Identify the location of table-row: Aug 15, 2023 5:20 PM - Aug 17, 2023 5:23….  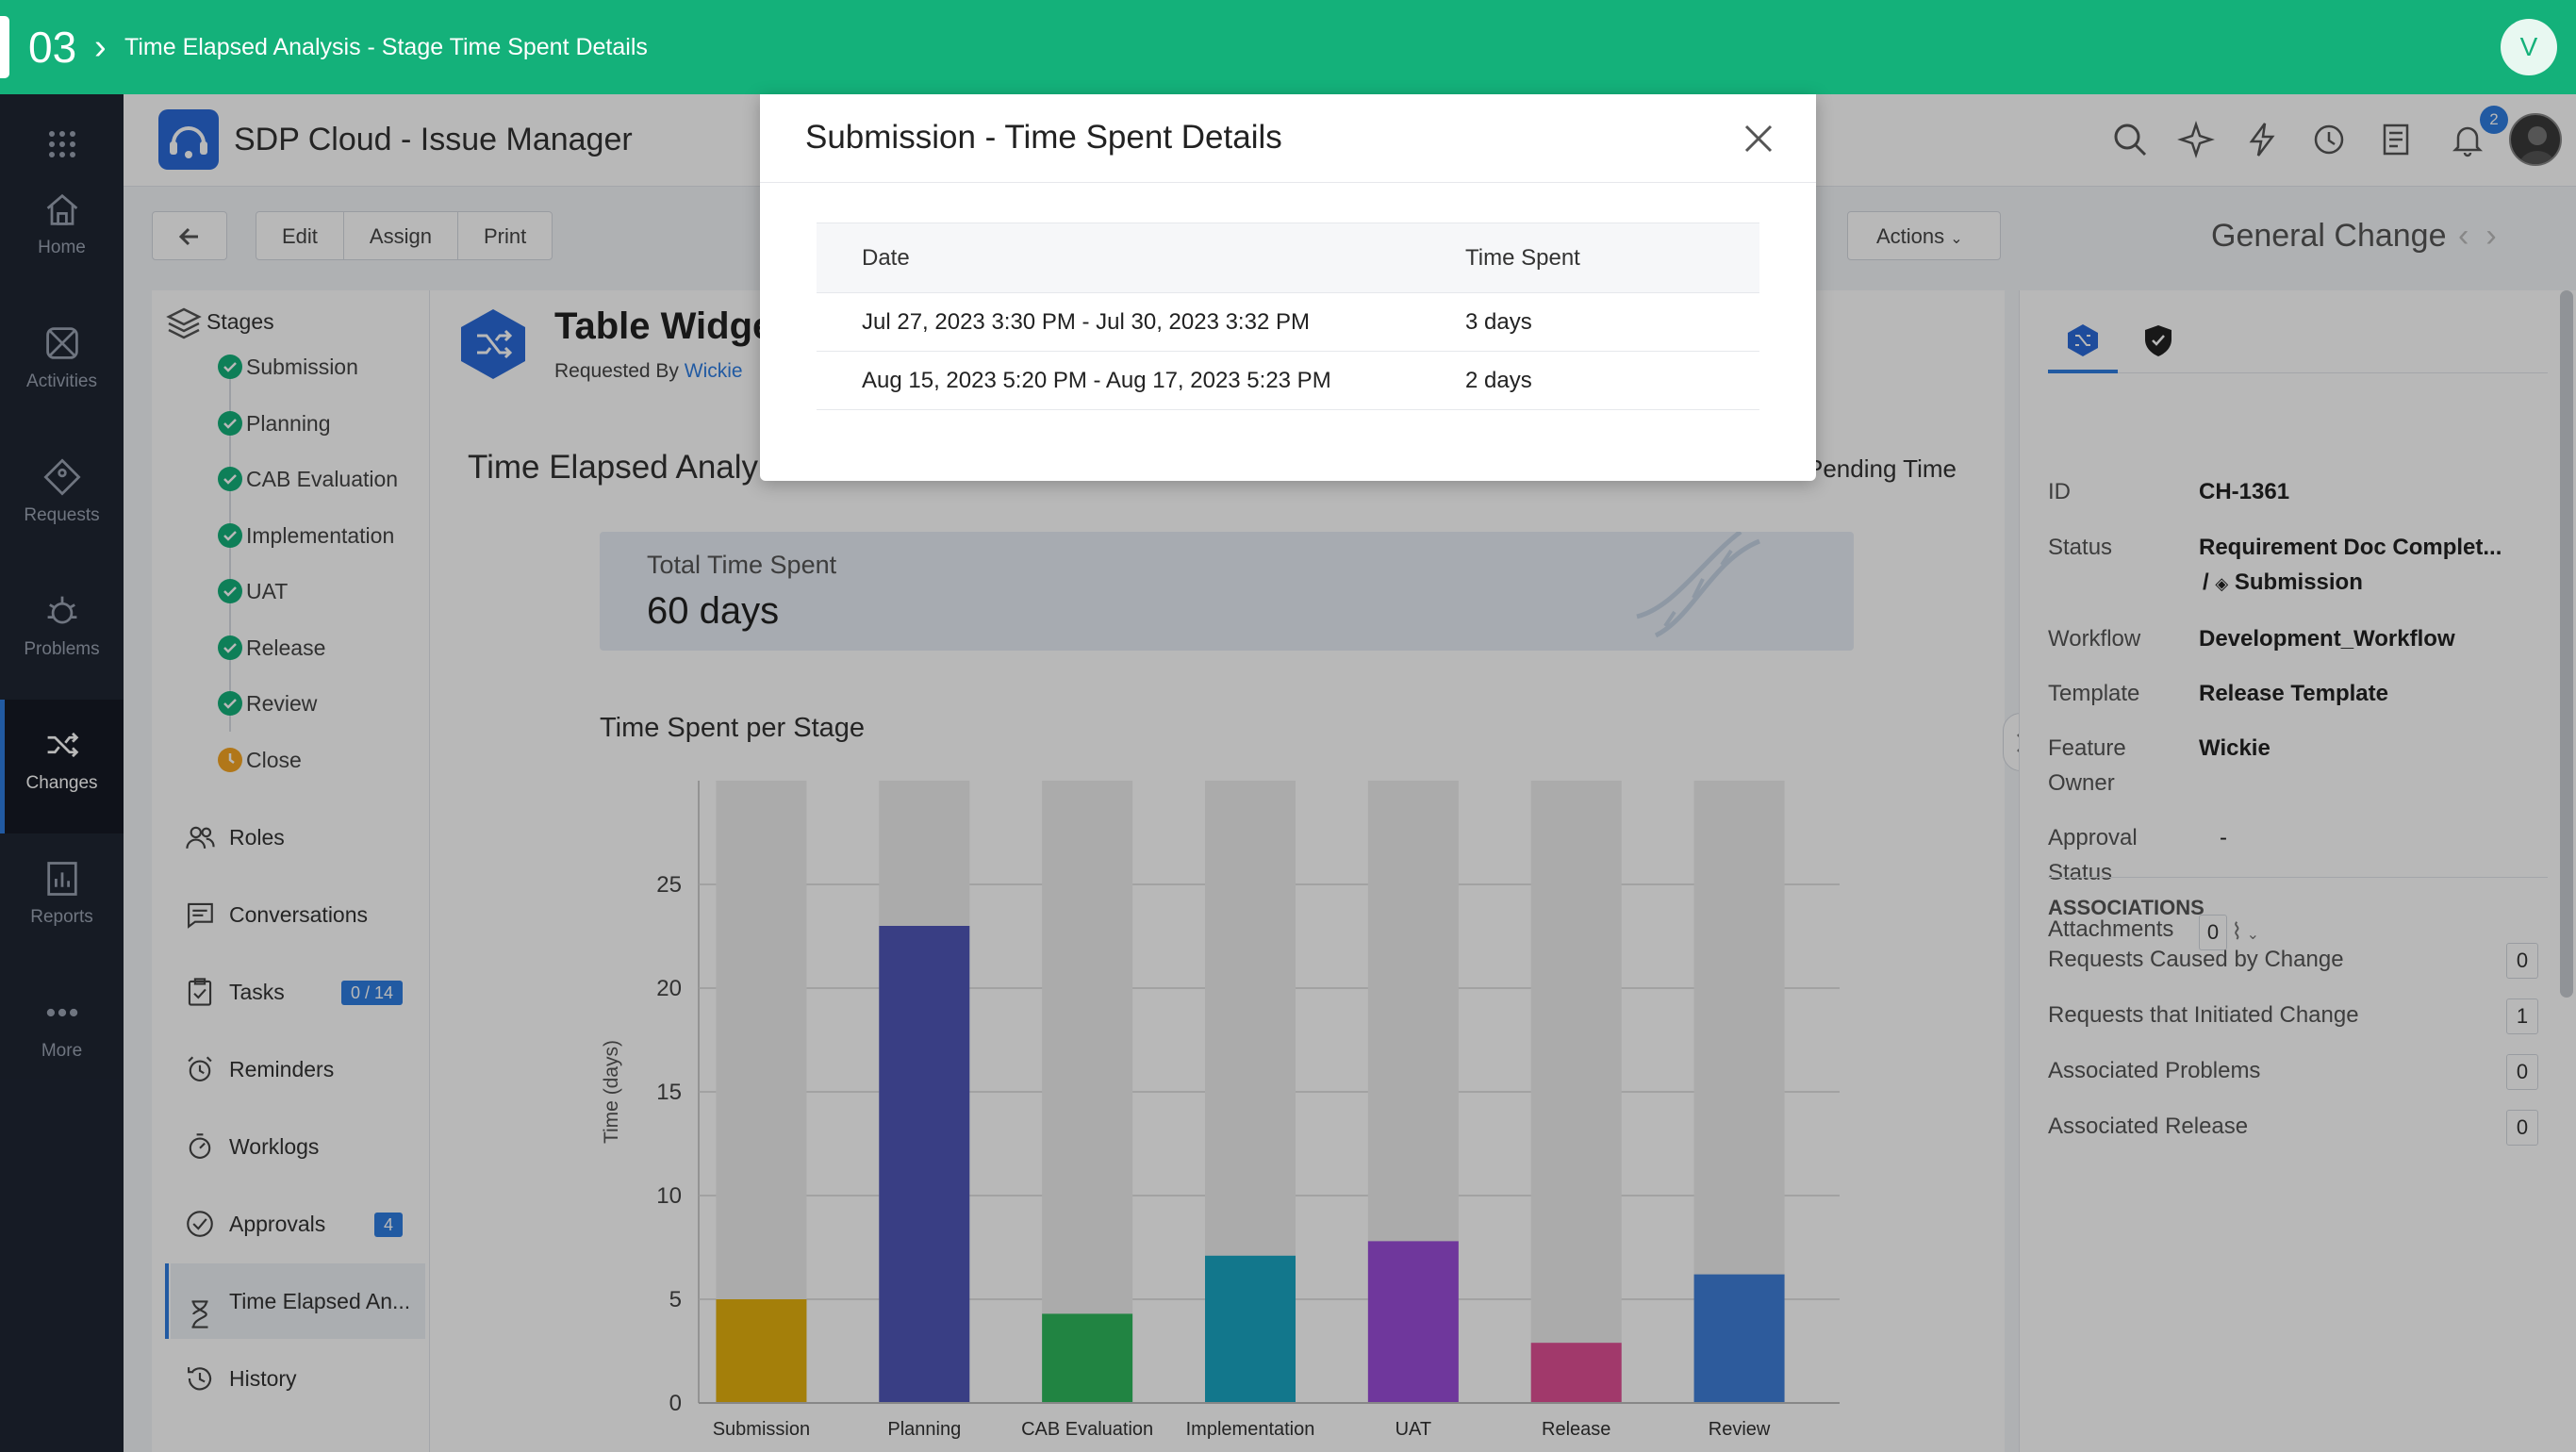
(1288, 380).